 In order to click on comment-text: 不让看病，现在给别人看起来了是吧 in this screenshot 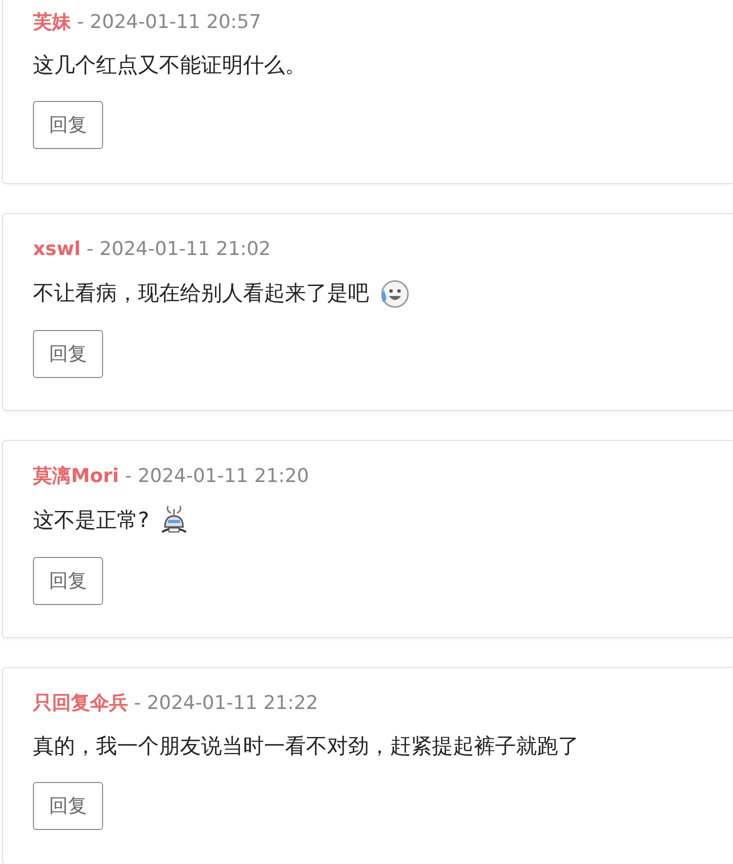, I will do `click(201, 293)`.